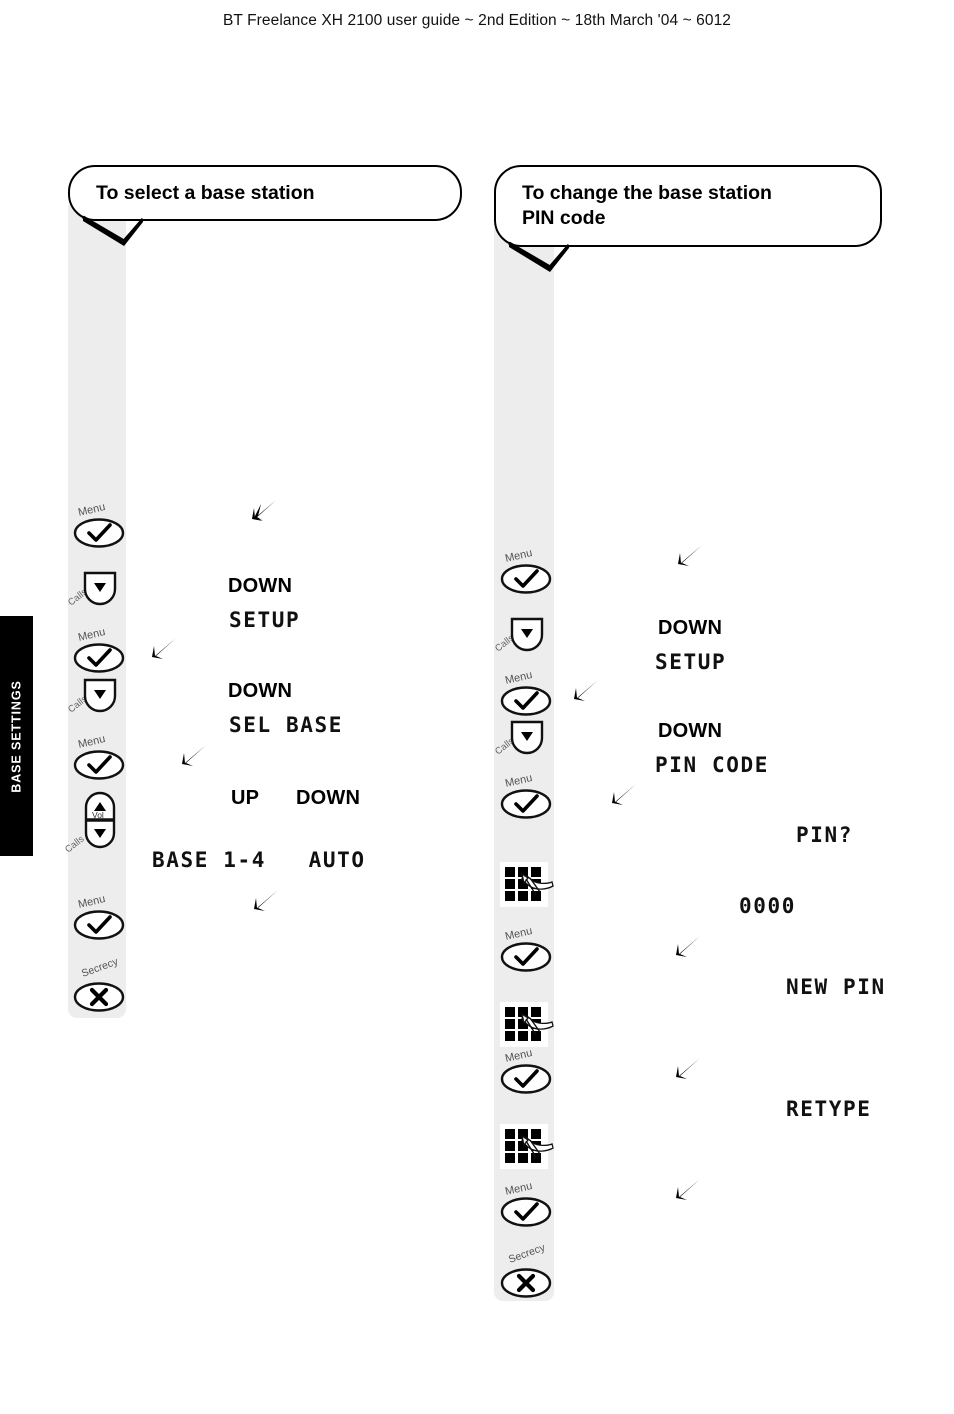 The image size is (954, 1414). I want to click on lcd-readout: NEW PIN, so click(836, 987).